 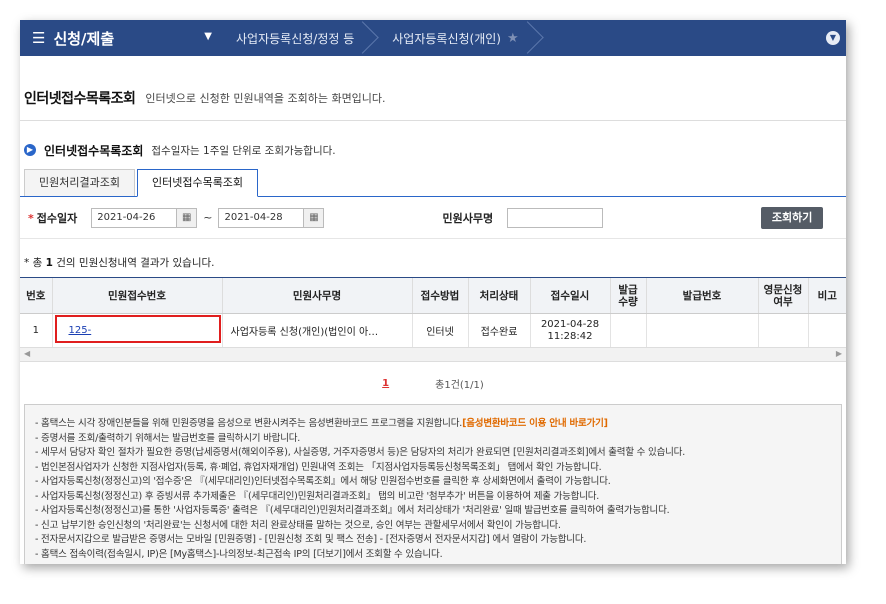 What do you see at coordinates (792, 217) in the screenshot?
I see `search-button: 조회하기` at bounding box center [792, 217].